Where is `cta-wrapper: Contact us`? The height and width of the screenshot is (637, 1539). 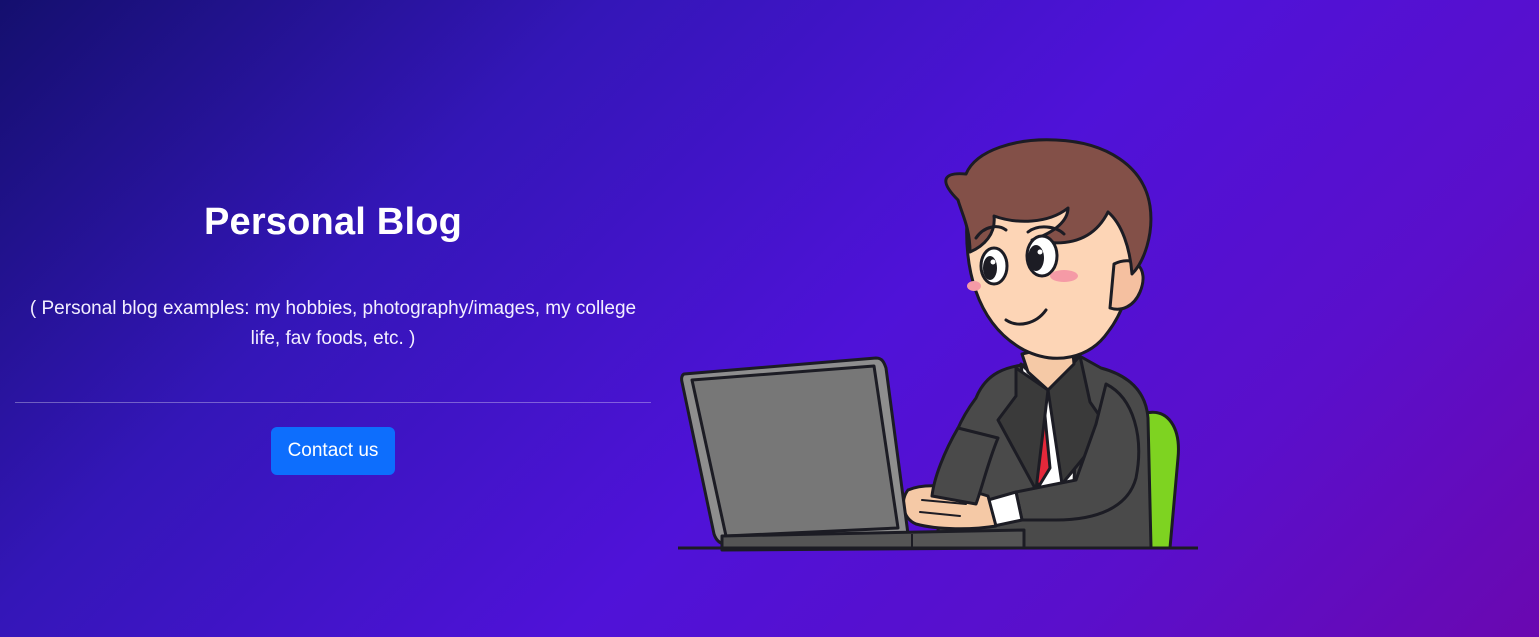
cta-wrapper: Contact us is located at coordinates (333, 451).